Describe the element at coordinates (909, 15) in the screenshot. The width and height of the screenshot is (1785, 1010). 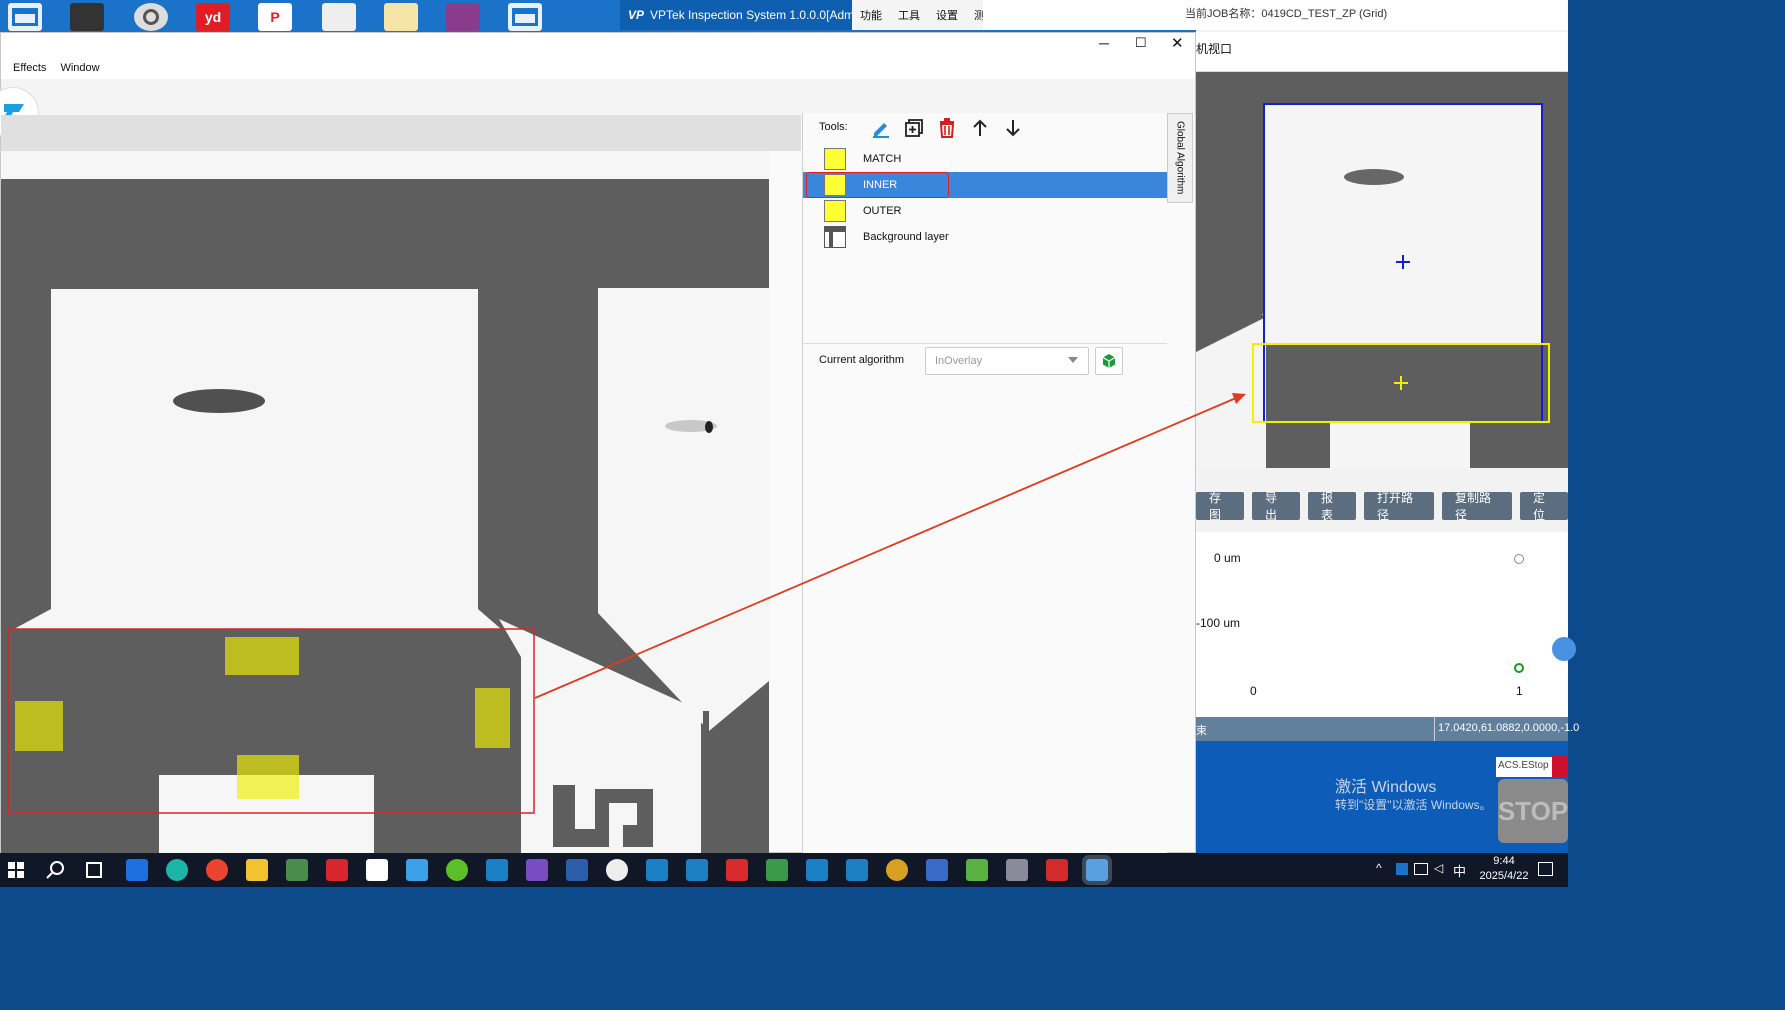
I see `menu-item-tools: 工具` at that location.